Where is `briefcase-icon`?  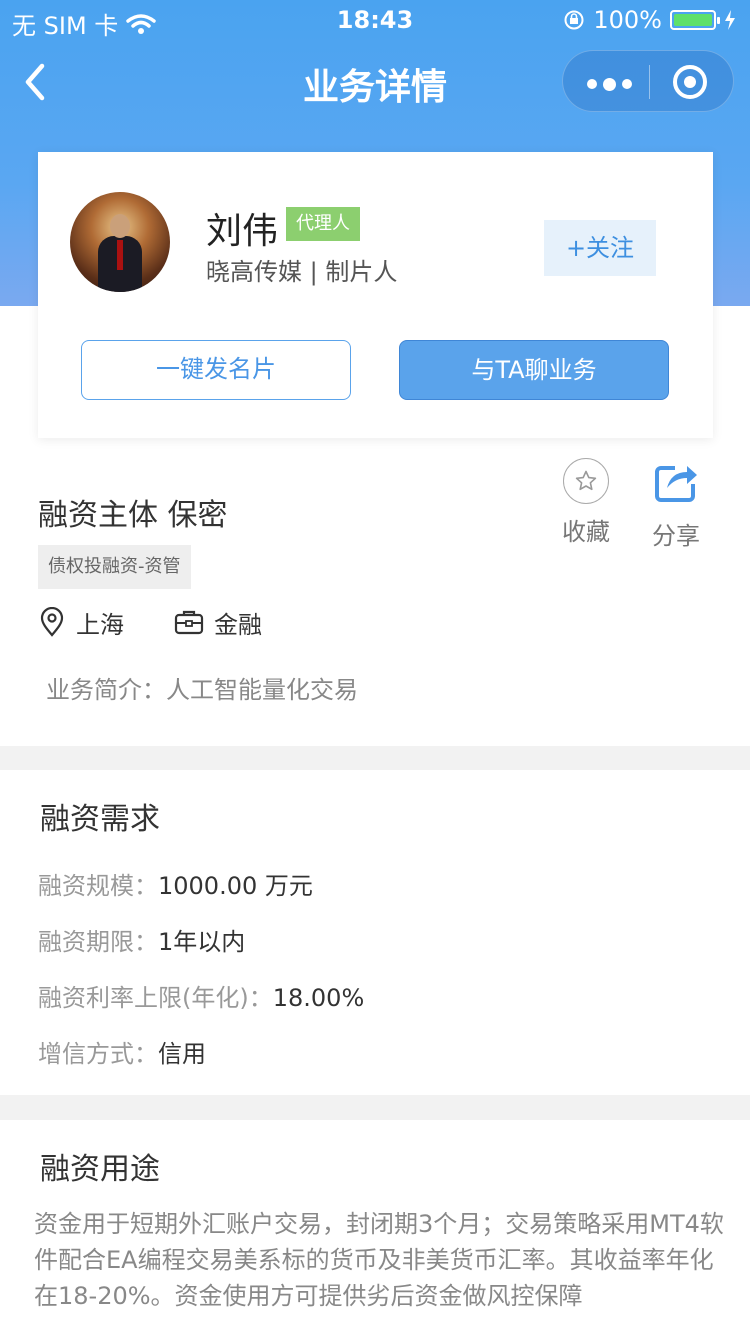
briefcase-icon is located at coordinates (189, 622).